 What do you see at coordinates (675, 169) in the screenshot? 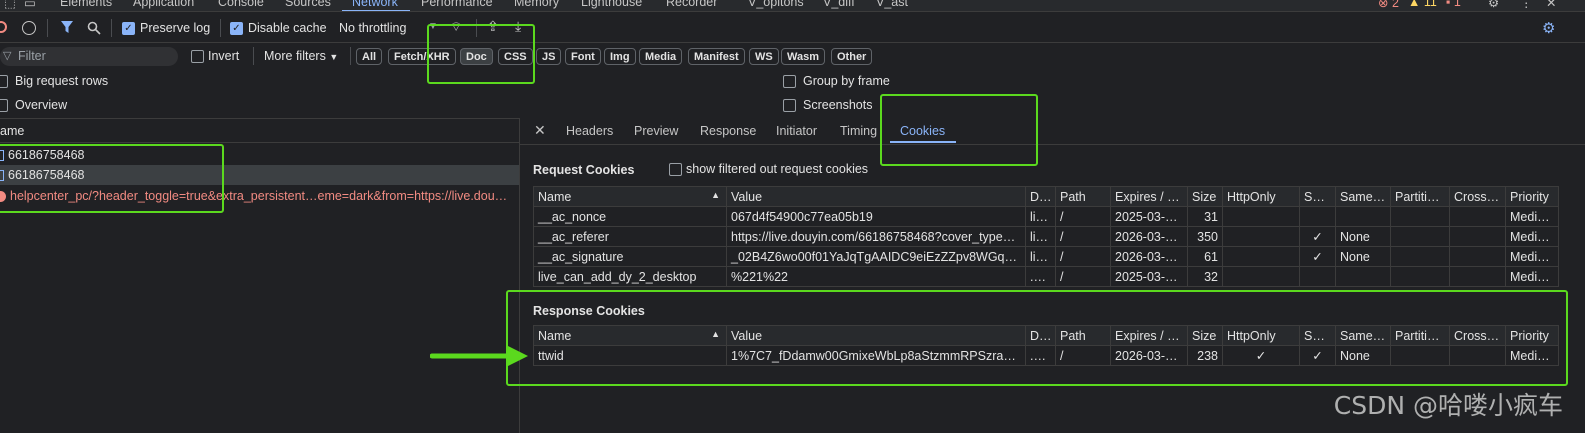
I see `show-filtered-checkbox` at bounding box center [675, 169].